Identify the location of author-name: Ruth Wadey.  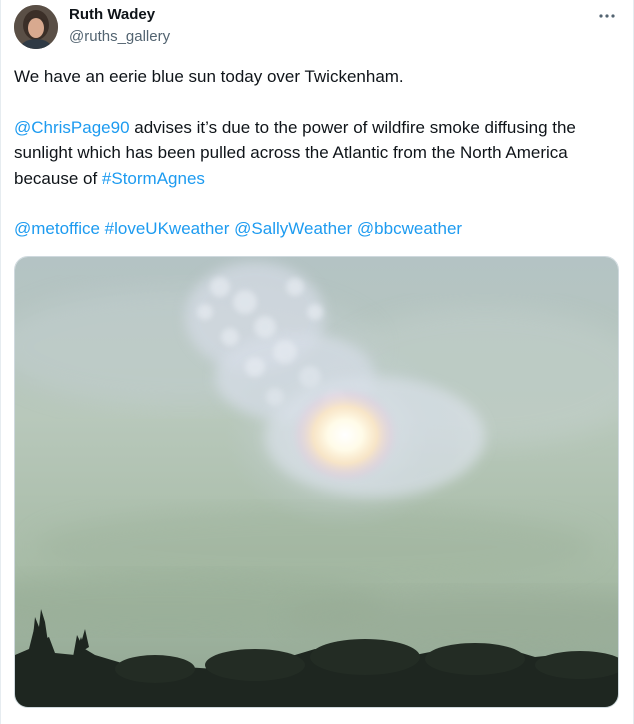
(112, 14).